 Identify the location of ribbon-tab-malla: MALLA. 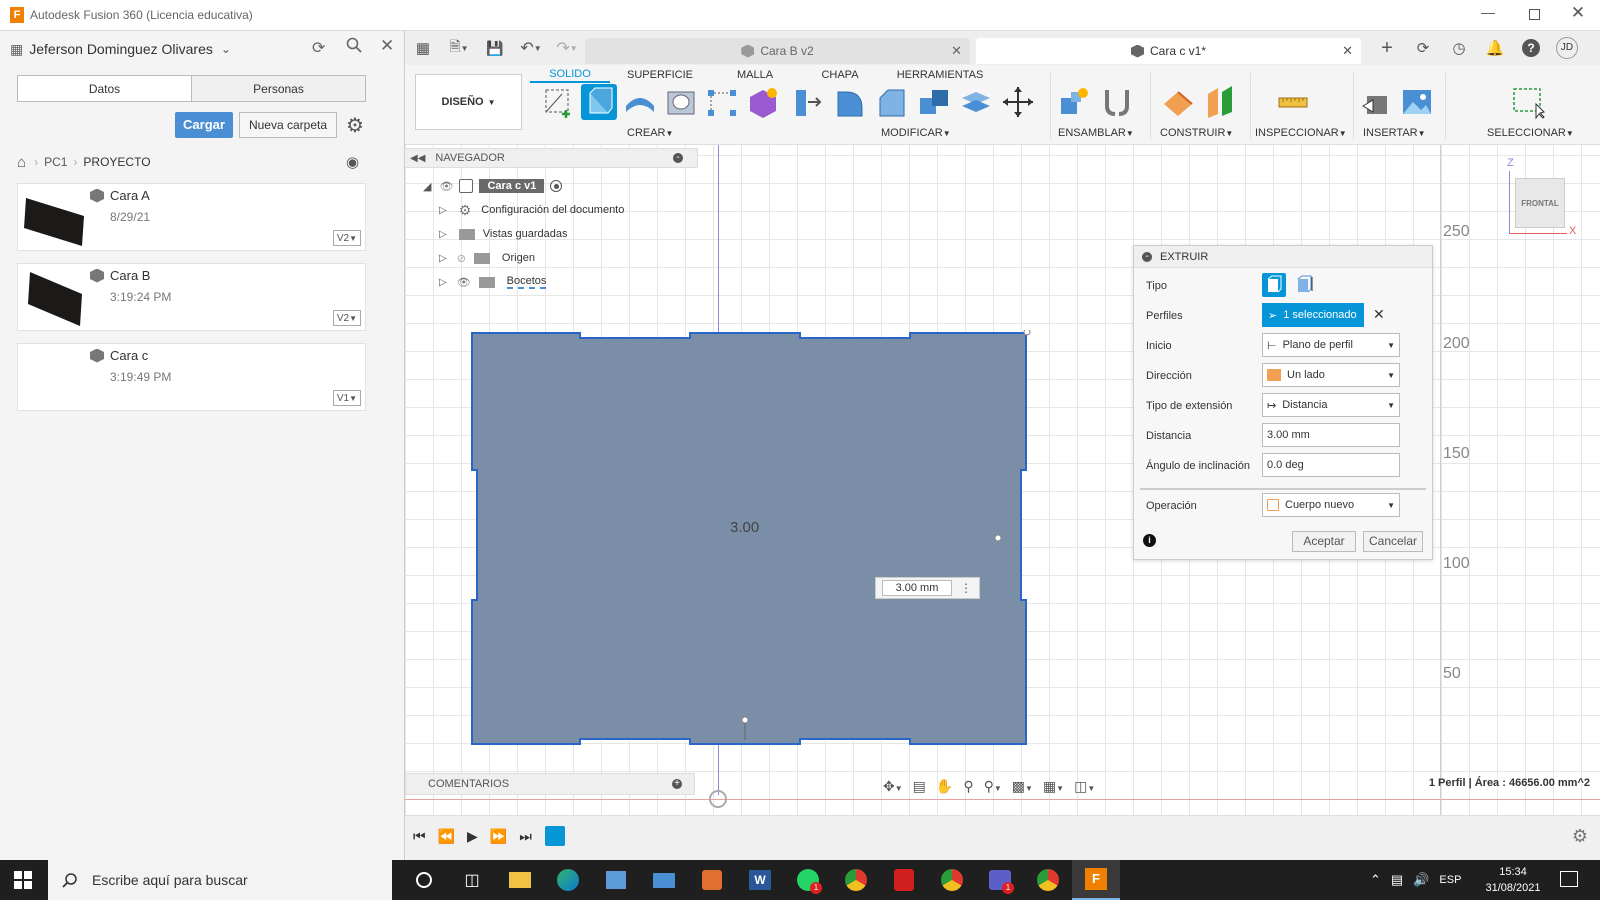
(755, 75).